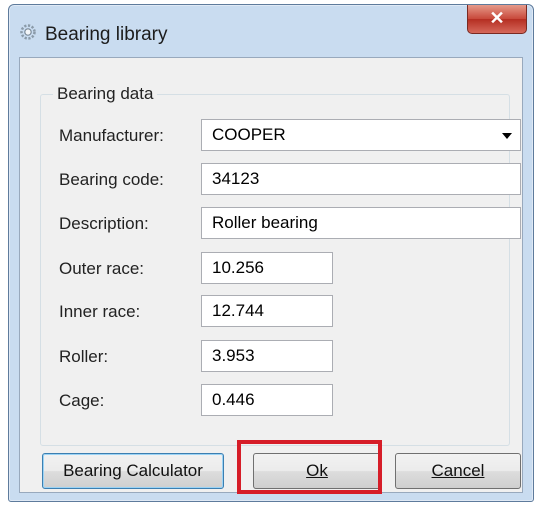  What do you see at coordinates (233, 355) in the screenshot?
I see `roller-value: 3.953` at bounding box center [233, 355].